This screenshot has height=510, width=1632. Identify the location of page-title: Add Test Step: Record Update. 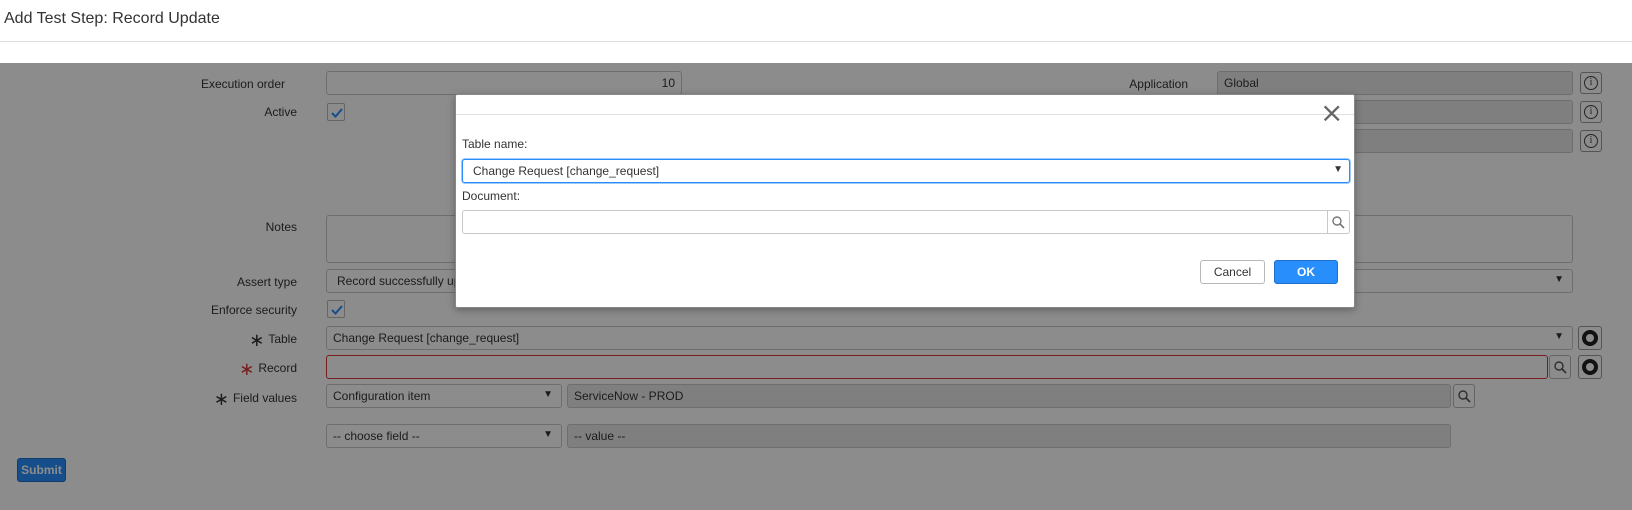
(112, 18).